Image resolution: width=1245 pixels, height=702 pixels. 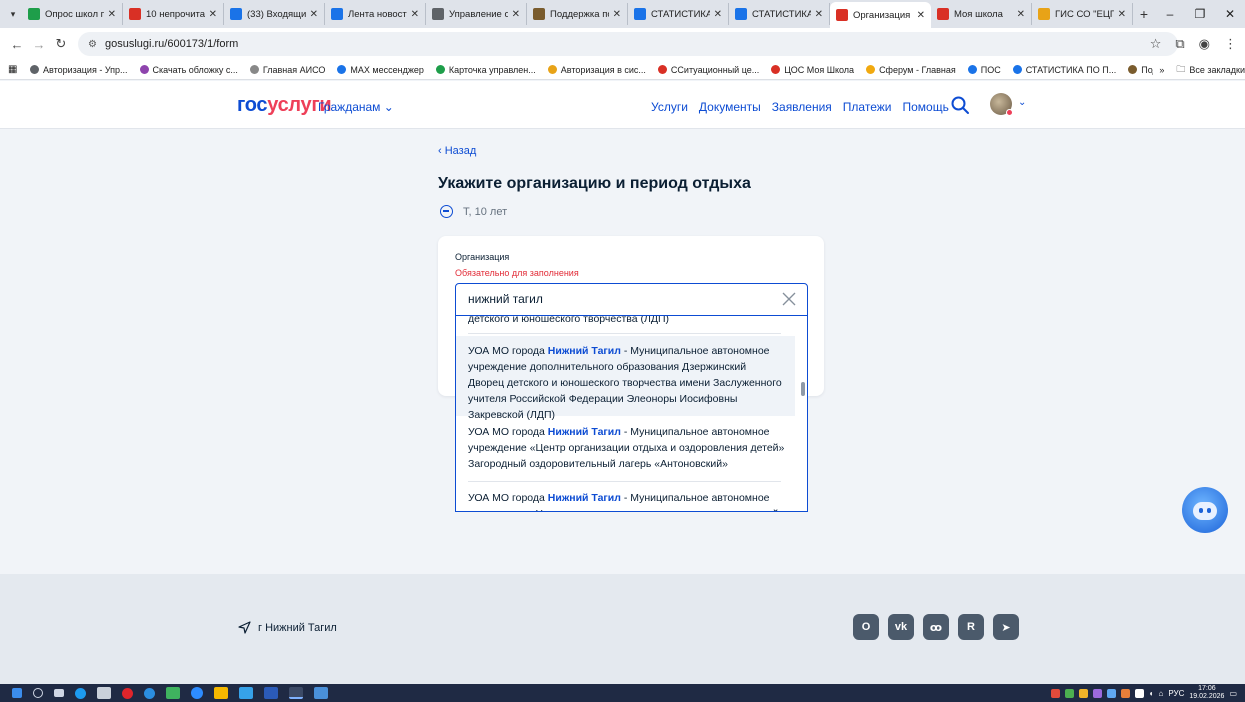 What do you see at coordinates (936, 627) in the screenshot?
I see `odnoklassniki-icon: ꝏ` at bounding box center [936, 627].